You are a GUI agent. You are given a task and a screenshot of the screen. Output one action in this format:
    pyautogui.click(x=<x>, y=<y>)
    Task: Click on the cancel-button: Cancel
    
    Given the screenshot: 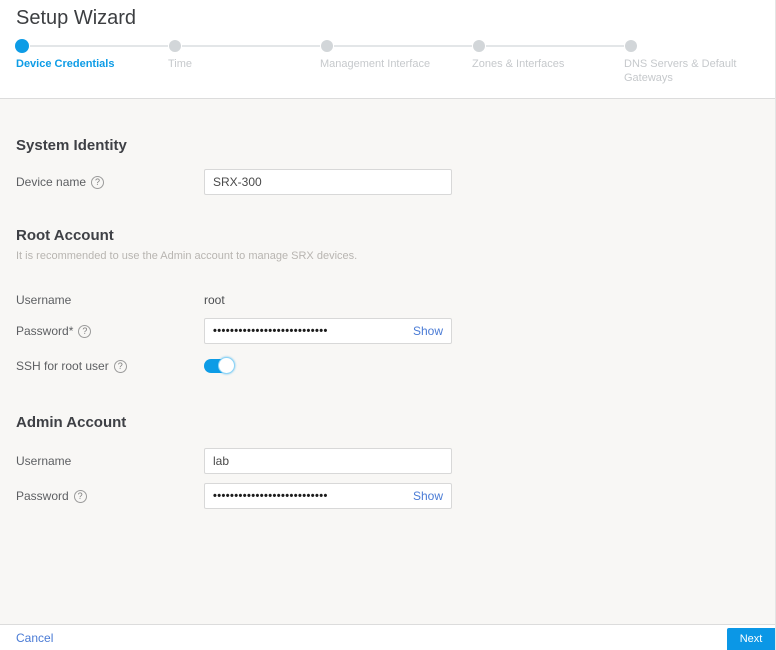 What is the action you would take?
    pyautogui.click(x=34, y=638)
    